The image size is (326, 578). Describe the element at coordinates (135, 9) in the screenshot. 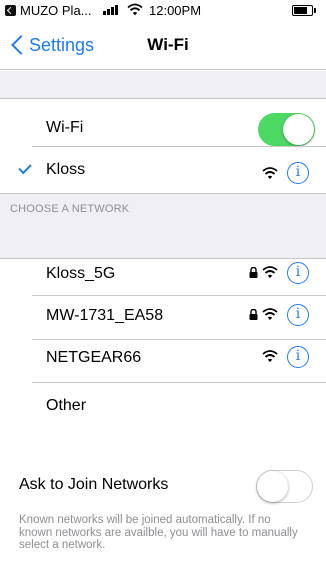

I see `status-wifi-icon` at that location.